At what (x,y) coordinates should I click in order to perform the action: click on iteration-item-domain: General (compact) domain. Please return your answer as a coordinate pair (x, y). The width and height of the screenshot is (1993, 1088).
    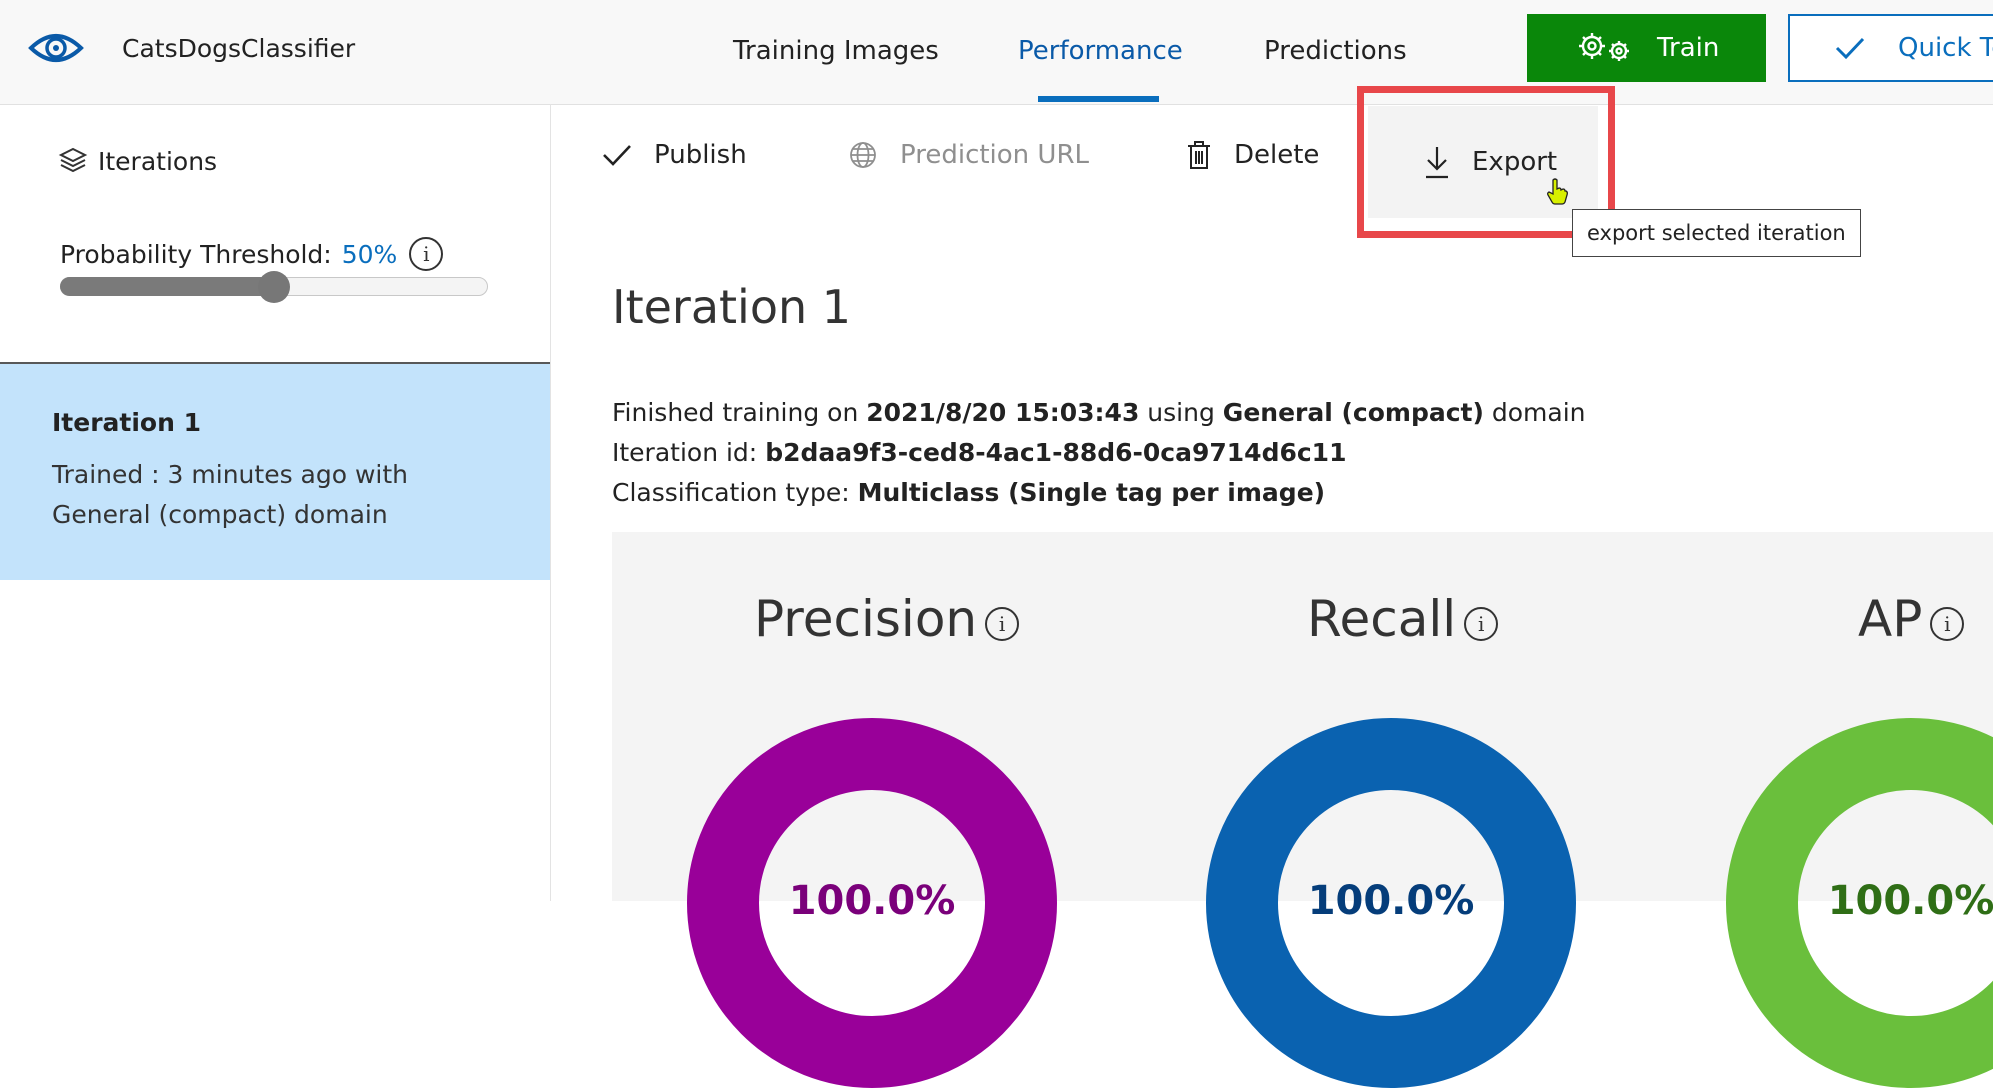
    Looking at the image, I should click on (220, 514).